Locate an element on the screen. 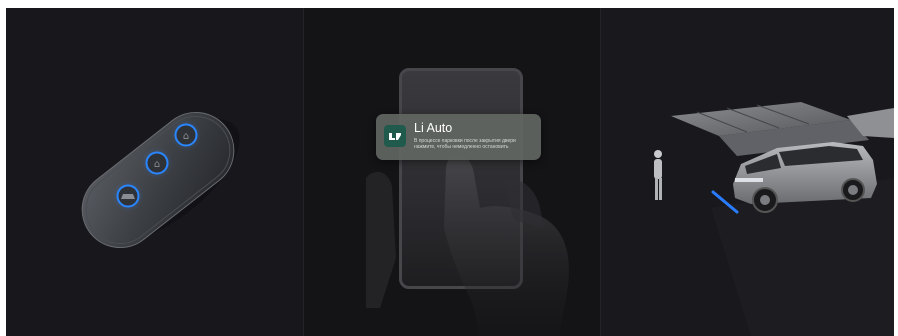 This screenshot has width=898, height=336. fob-button-lock: ⌂ is located at coordinates (157, 163).